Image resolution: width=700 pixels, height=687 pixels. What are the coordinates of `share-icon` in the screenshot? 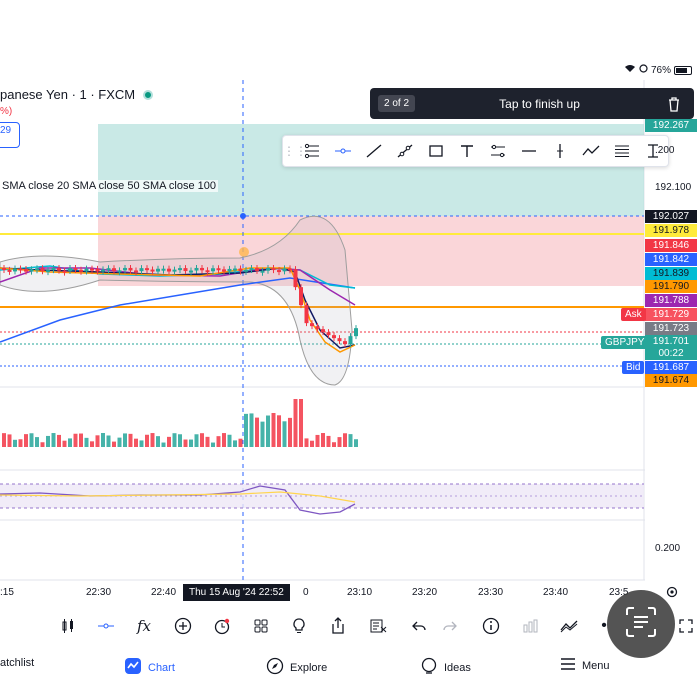 It's located at (338, 626).